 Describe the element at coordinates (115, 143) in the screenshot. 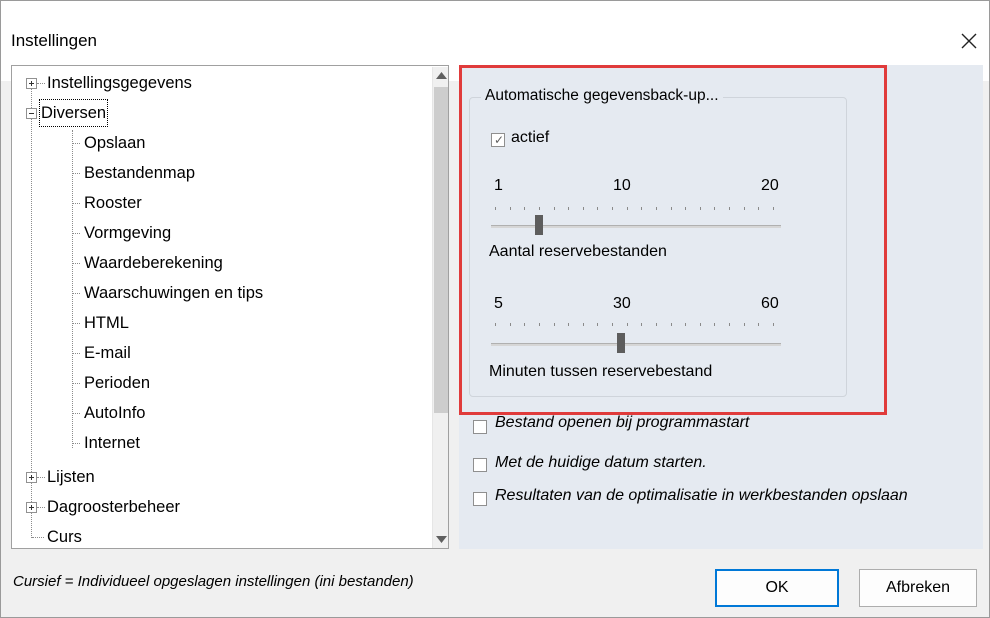

I see `tree-item-label: Opslaan` at that location.